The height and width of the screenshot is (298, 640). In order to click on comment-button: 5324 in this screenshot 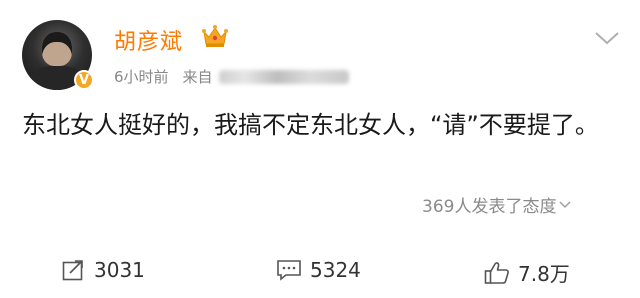, I will do `click(318, 270)`.